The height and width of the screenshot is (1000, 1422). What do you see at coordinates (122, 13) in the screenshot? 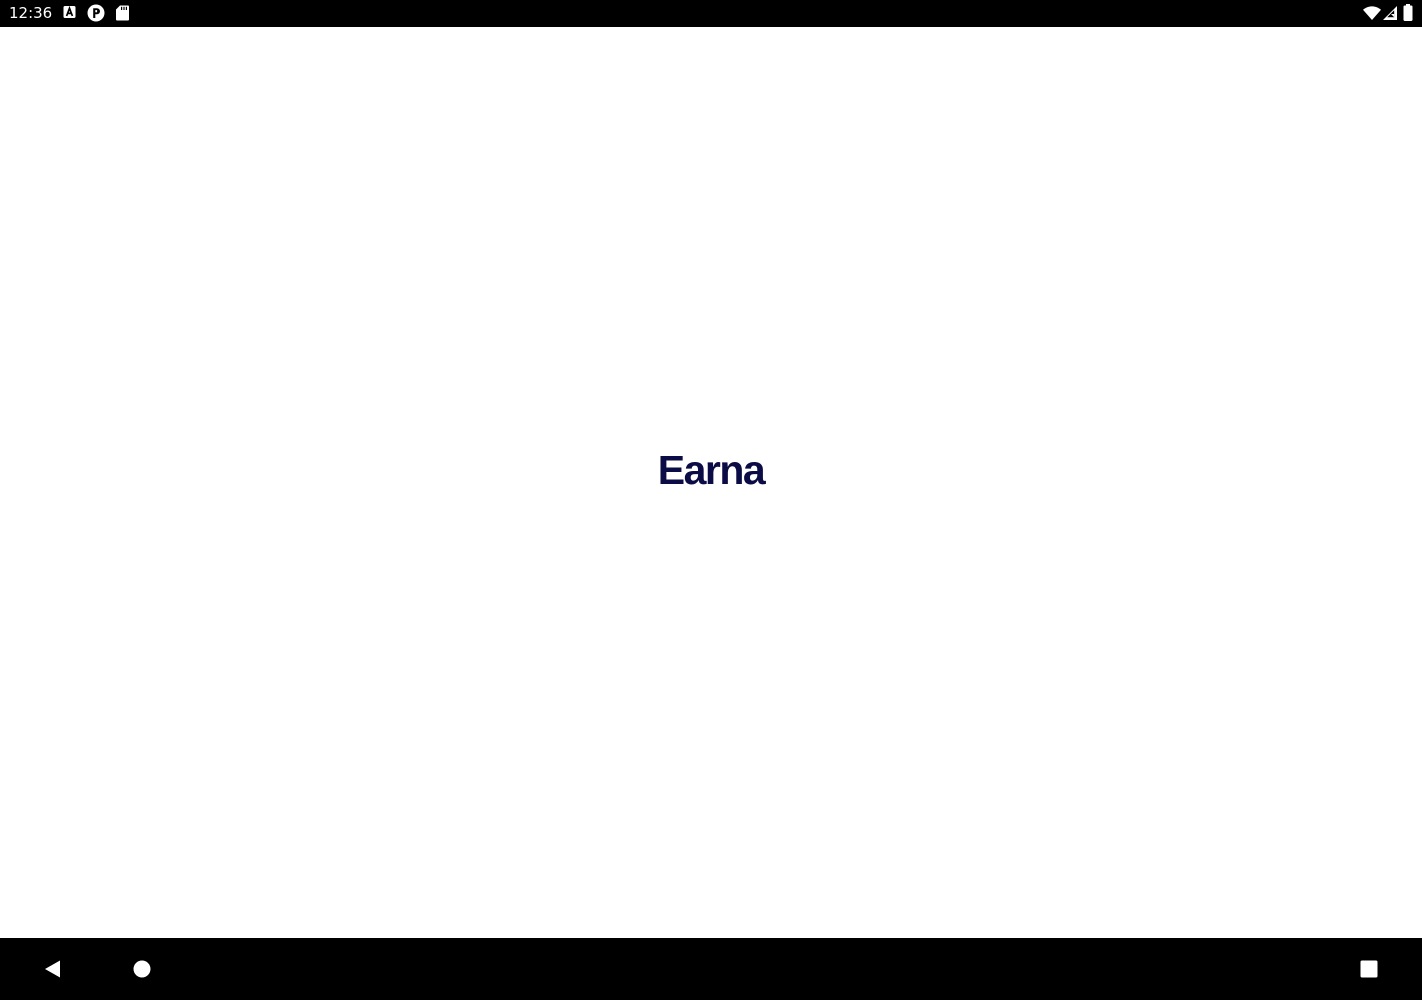
I see `sd-card-icon` at bounding box center [122, 13].